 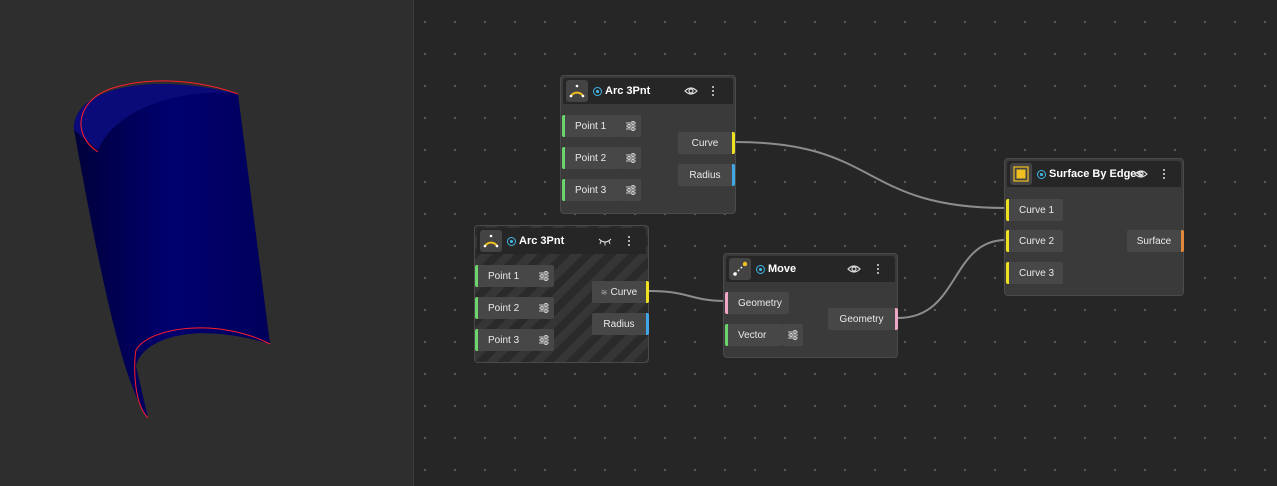 I want to click on node-title: Move, so click(x=782, y=269).